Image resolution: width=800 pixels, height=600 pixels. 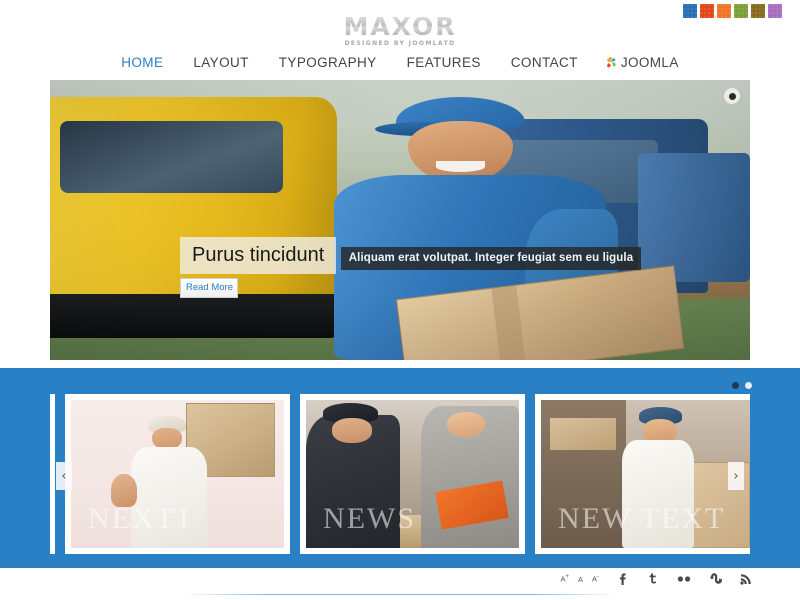 What do you see at coordinates (732, 11) in the screenshot?
I see `theme-color-switcher` at bounding box center [732, 11].